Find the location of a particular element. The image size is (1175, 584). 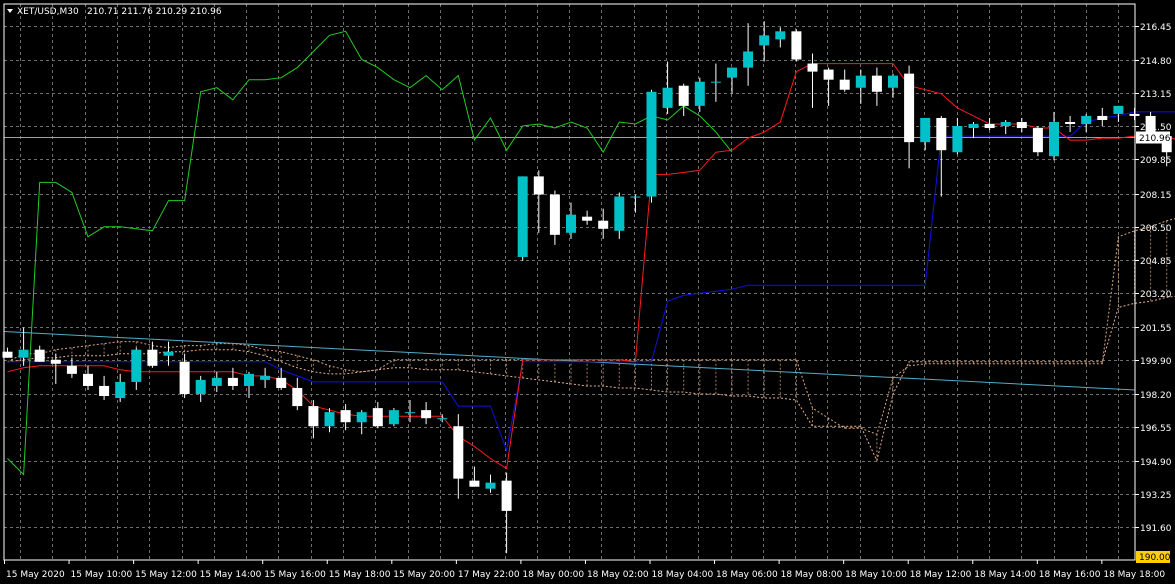

price-tick-label: 213.15 is located at coordinates (1156, 95).